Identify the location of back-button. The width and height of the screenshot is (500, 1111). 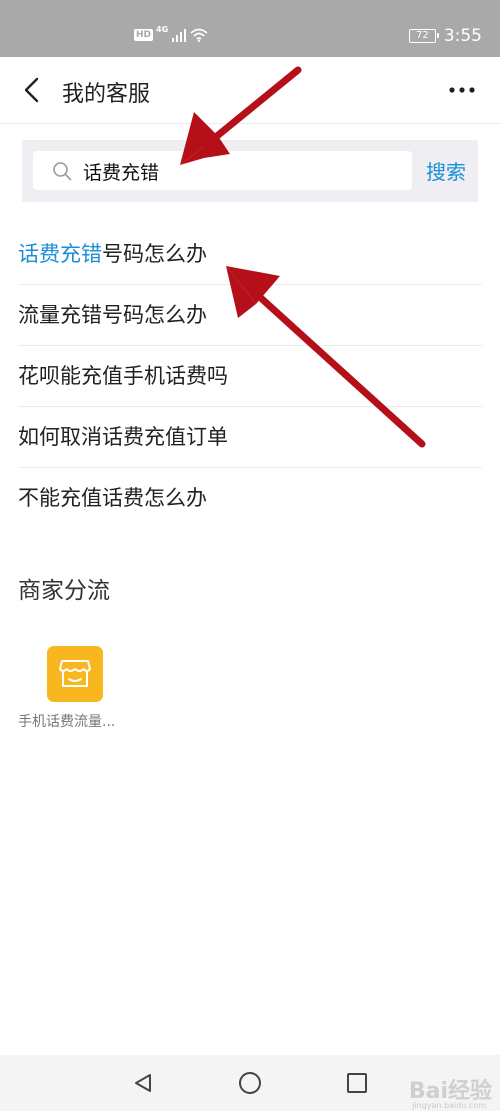
(31, 90).